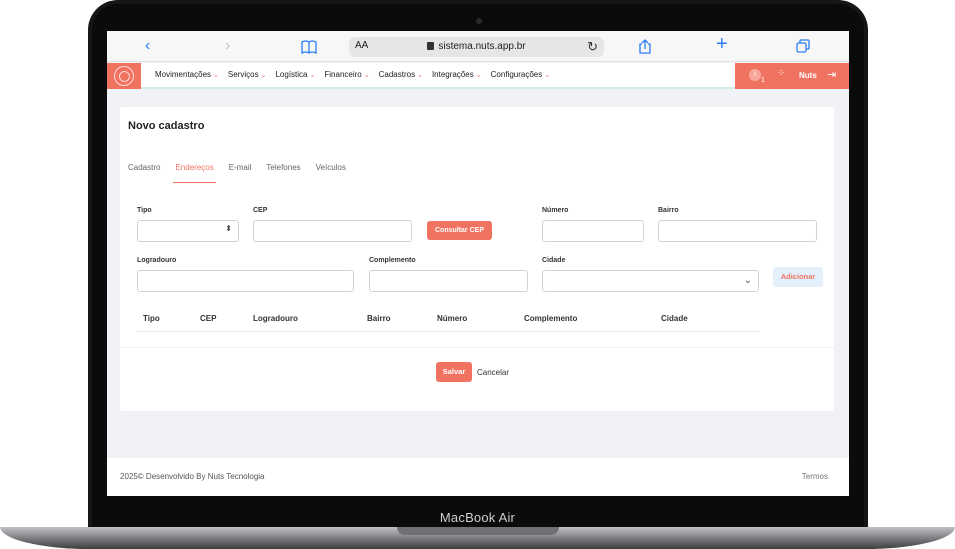 This screenshot has width=955, height=549. Describe the element at coordinates (331, 173) in the screenshot. I see `tab-veiculos: Veículos` at that location.